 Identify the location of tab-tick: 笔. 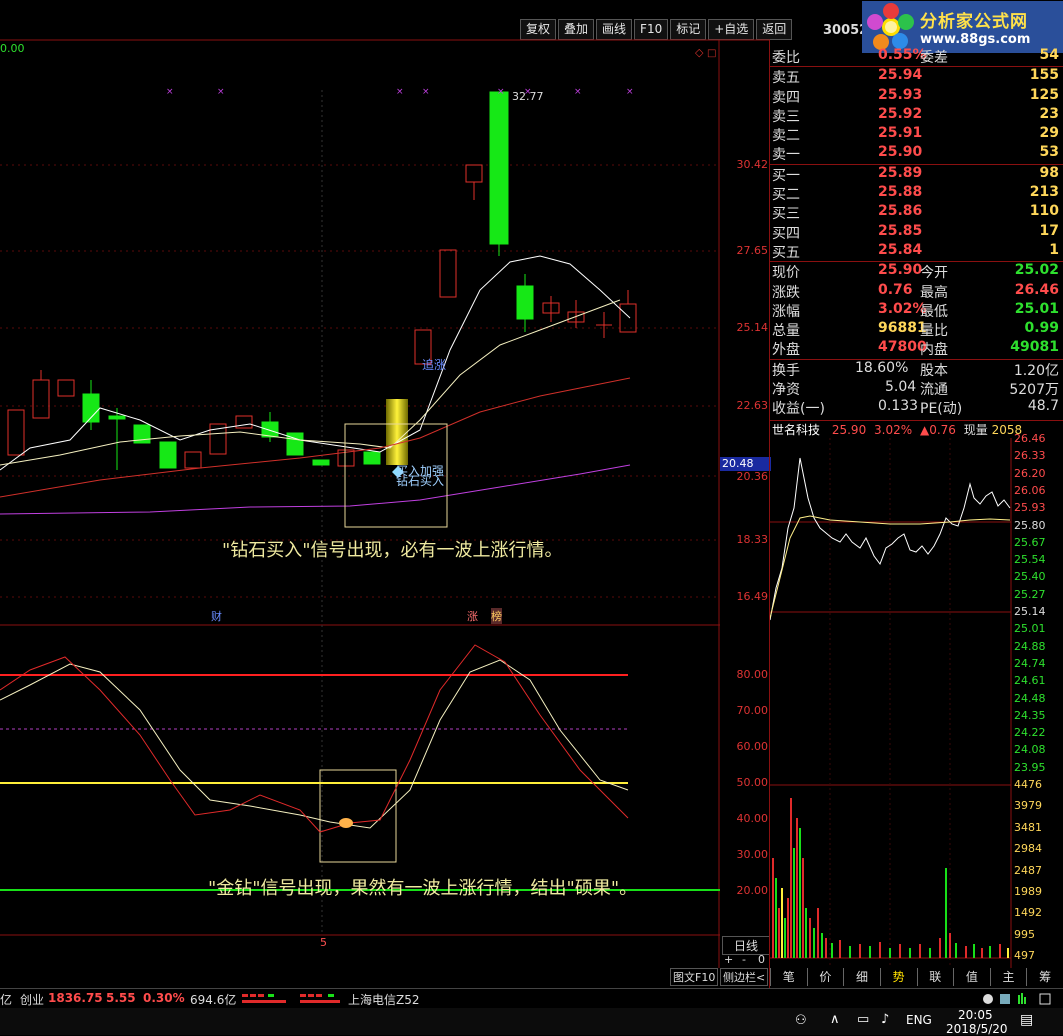
(788, 977).